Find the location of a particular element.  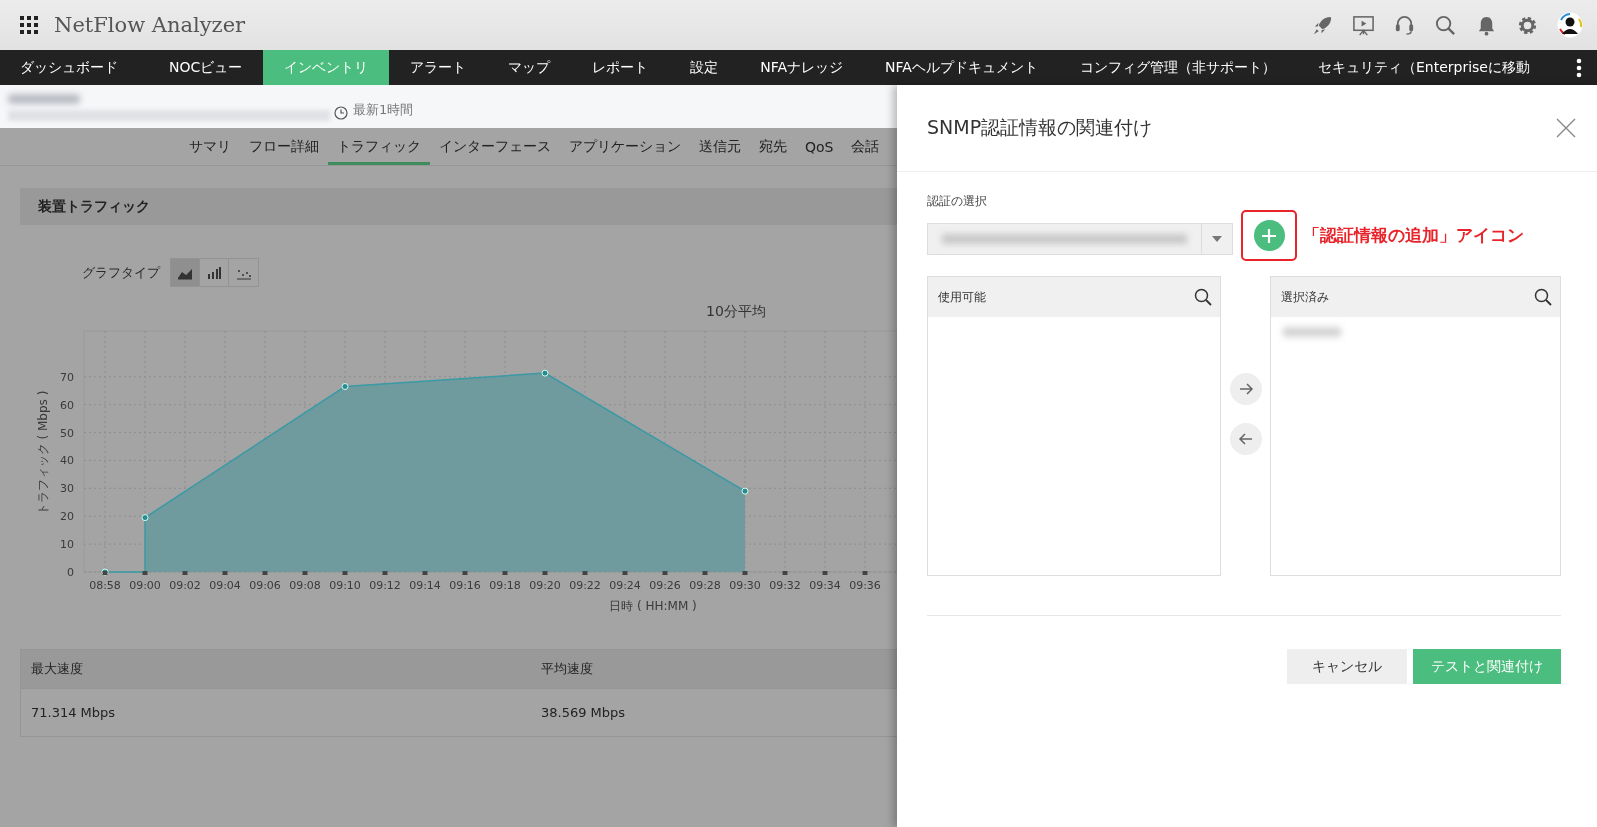

y-tick-label: 70 is located at coordinates (67, 377).